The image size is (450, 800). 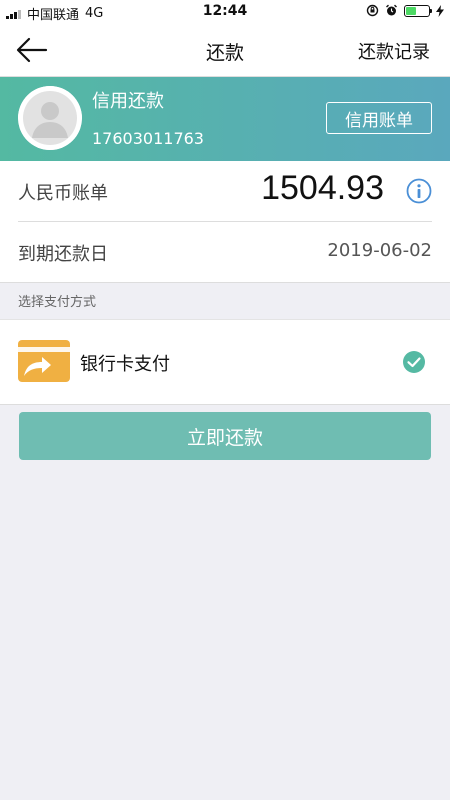 I want to click on alarm-icon, so click(x=391, y=10).